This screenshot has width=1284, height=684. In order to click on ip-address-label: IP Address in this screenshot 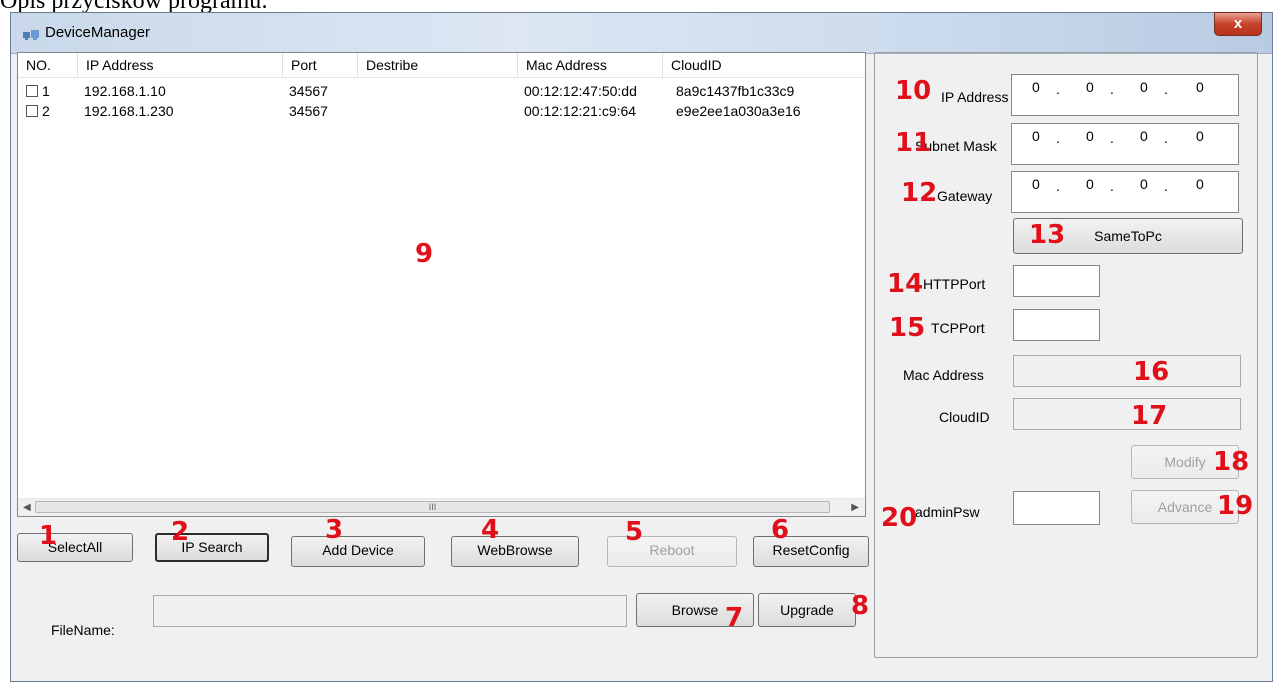, I will do `click(975, 97)`.